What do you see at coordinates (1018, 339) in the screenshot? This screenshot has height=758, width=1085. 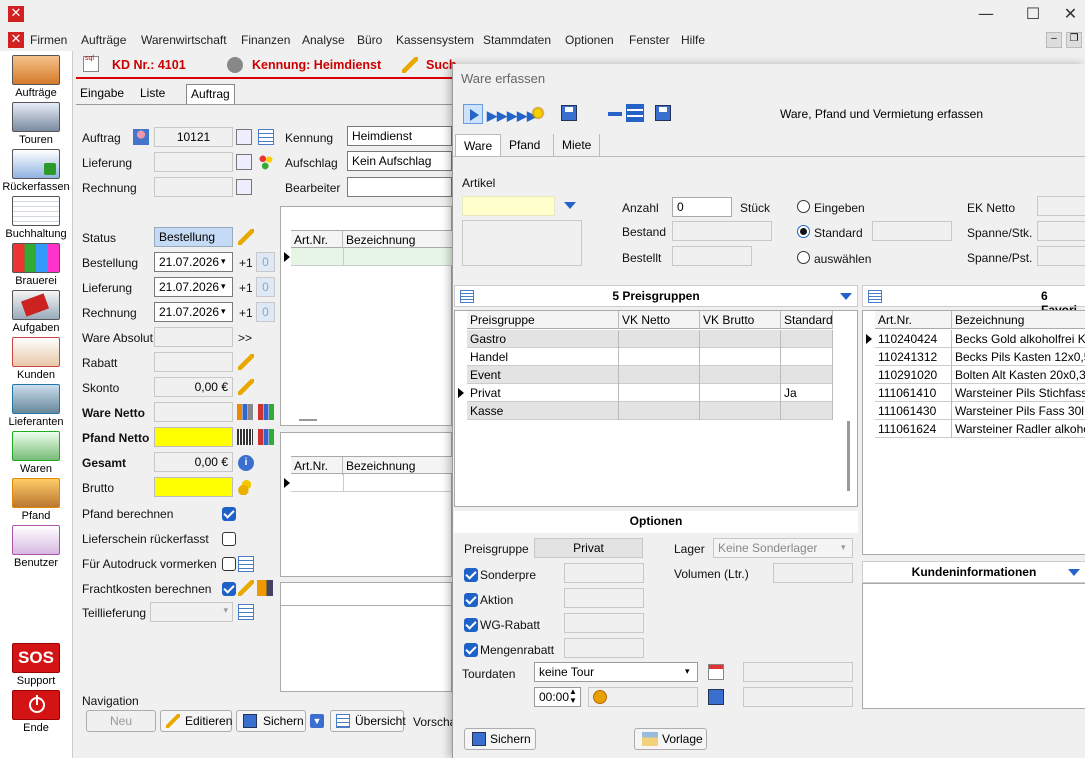 I see `cell-bezeichnung: Becks Gold alkoholfrei Kaste` at bounding box center [1018, 339].